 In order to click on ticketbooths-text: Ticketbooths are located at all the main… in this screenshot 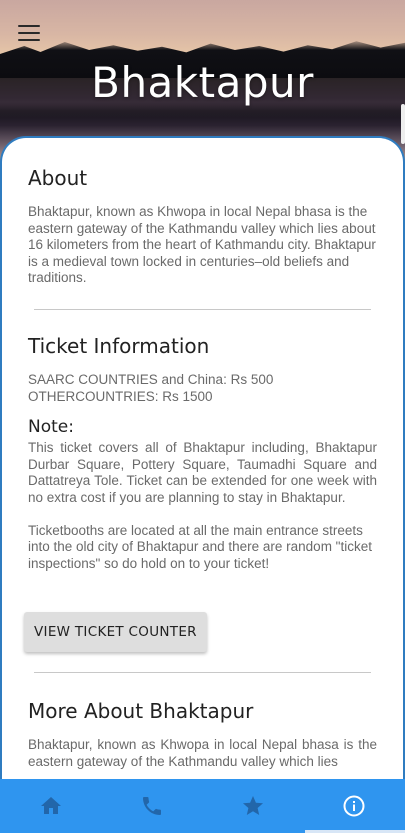, I will do `click(200, 546)`.